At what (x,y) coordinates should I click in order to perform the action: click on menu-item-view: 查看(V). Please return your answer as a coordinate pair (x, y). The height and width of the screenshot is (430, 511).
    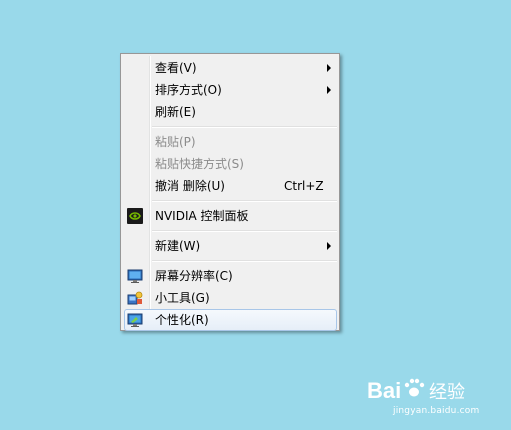
    Looking at the image, I should click on (230, 68).